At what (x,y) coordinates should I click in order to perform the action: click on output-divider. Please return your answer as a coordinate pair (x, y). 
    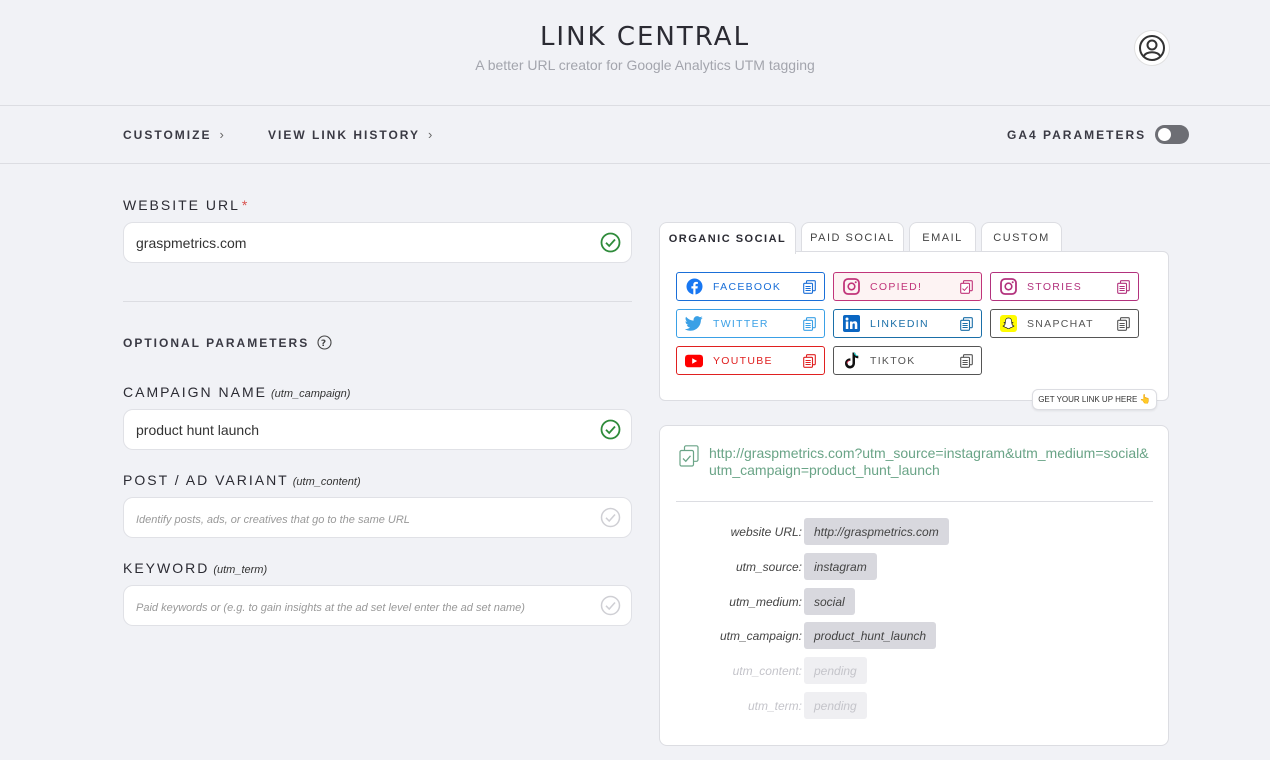
    Looking at the image, I should click on (914, 501).